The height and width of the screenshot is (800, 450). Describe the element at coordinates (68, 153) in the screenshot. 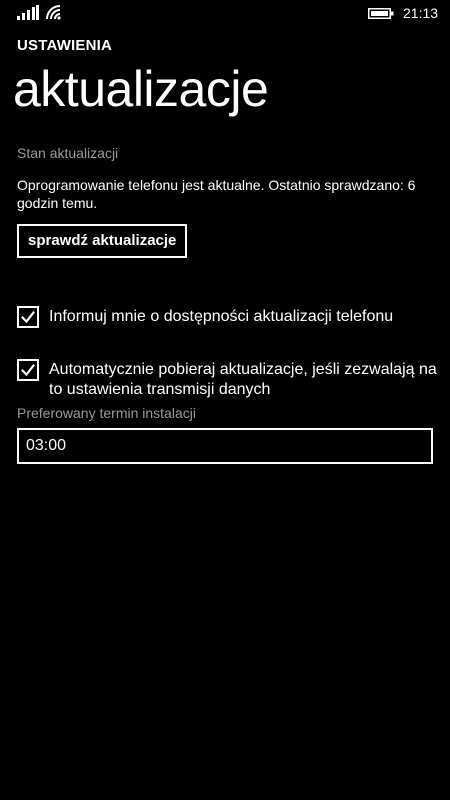

I see `update-status-label: Stan aktualizacji` at that location.